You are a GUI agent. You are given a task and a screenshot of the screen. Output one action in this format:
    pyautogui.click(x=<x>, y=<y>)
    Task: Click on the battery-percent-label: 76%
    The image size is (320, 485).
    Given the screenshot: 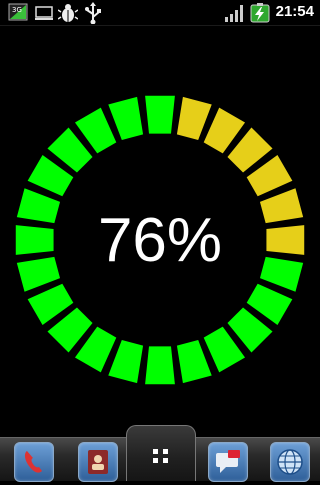 What is the action you would take?
    pyautogui.click(x=160, y=240)
    